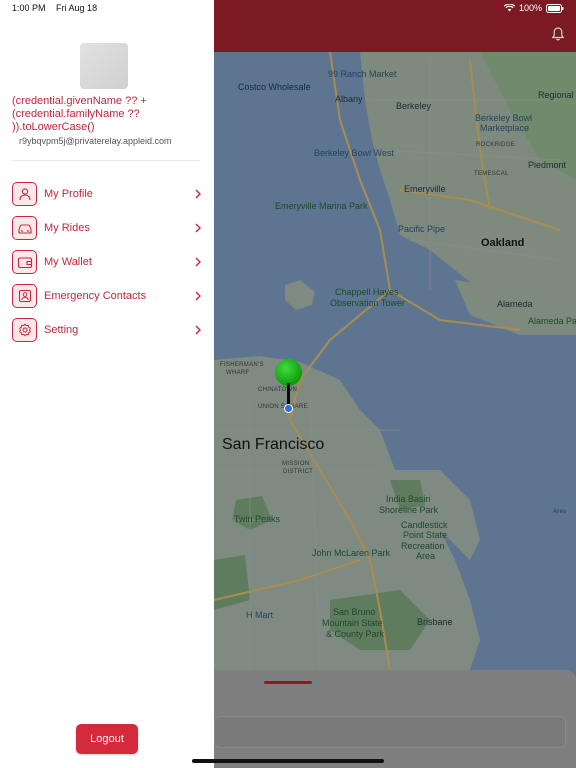 This screenshot has width=576, height=768. I want to click on map-label-brisbane: Brisbane, so click(435, 622).